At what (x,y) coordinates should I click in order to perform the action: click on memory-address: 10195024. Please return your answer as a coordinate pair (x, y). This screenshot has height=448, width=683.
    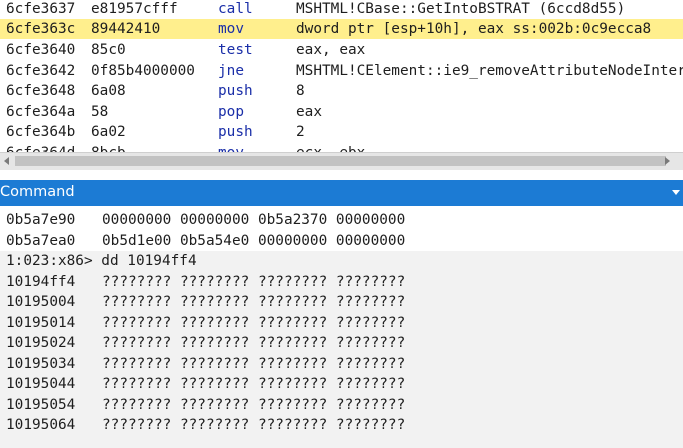
    Looking at the image, I should click on (41, 343).